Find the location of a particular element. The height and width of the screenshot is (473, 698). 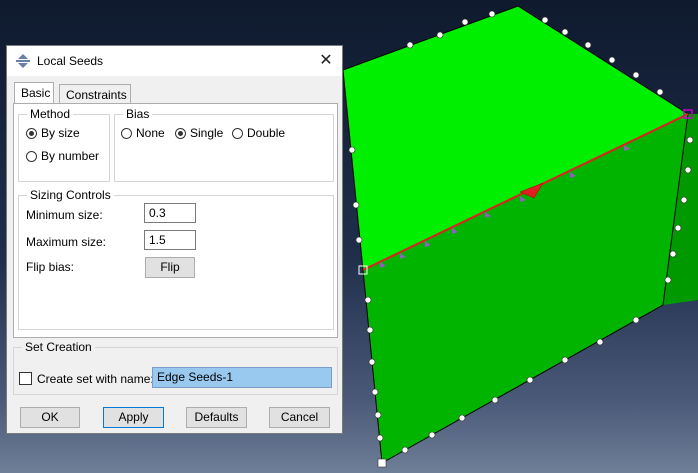

minimum-size-input: 0.3 is located at coordinates (170, 213).